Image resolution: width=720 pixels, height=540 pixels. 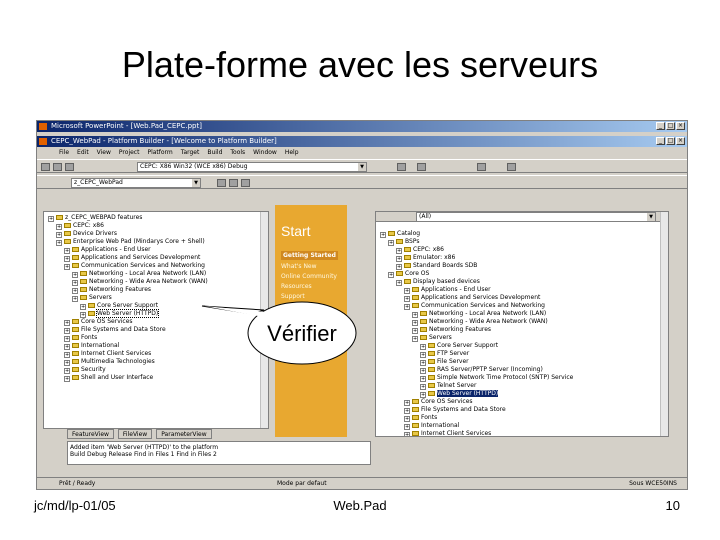 What do you see at coordinates (488, 313) in the screenshot?
I see `tree-node-label: Networking - Local Area Network (LAN)` at bounding box center [488, 313].